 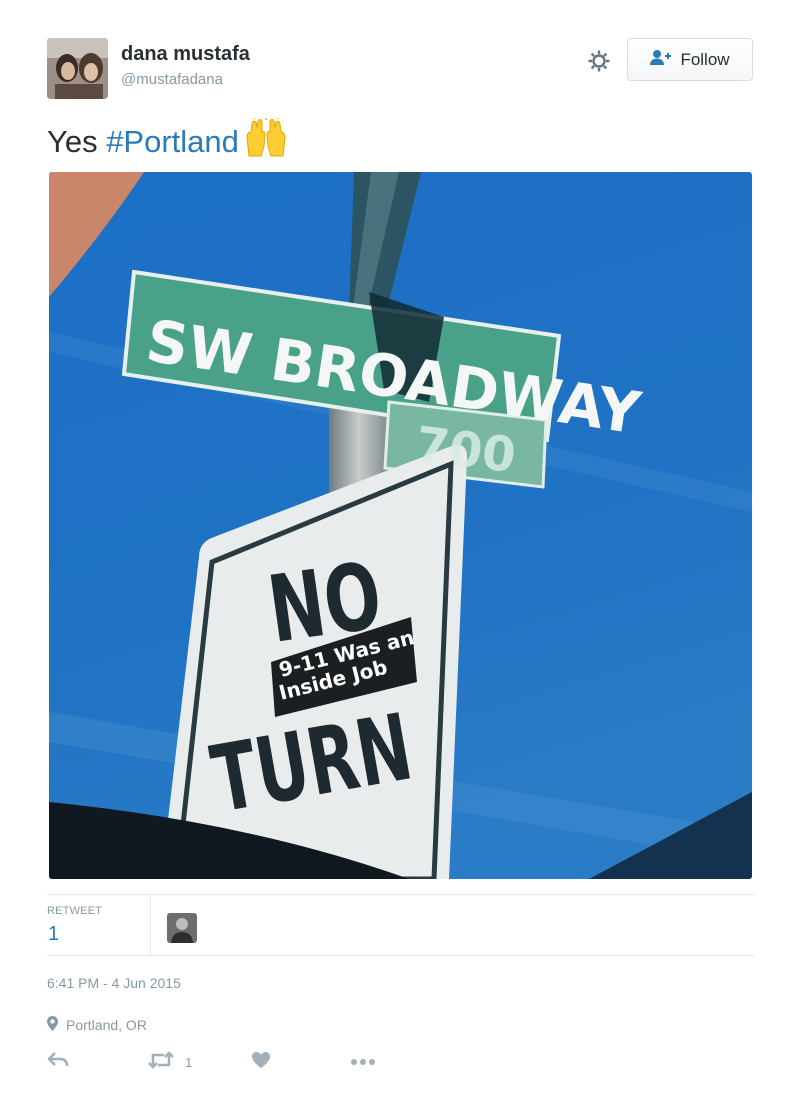 What do you see at coordinates (54, 934) in the screenshot?
I see `retweet-stat-count: 1` at bounding box center [54, 934].